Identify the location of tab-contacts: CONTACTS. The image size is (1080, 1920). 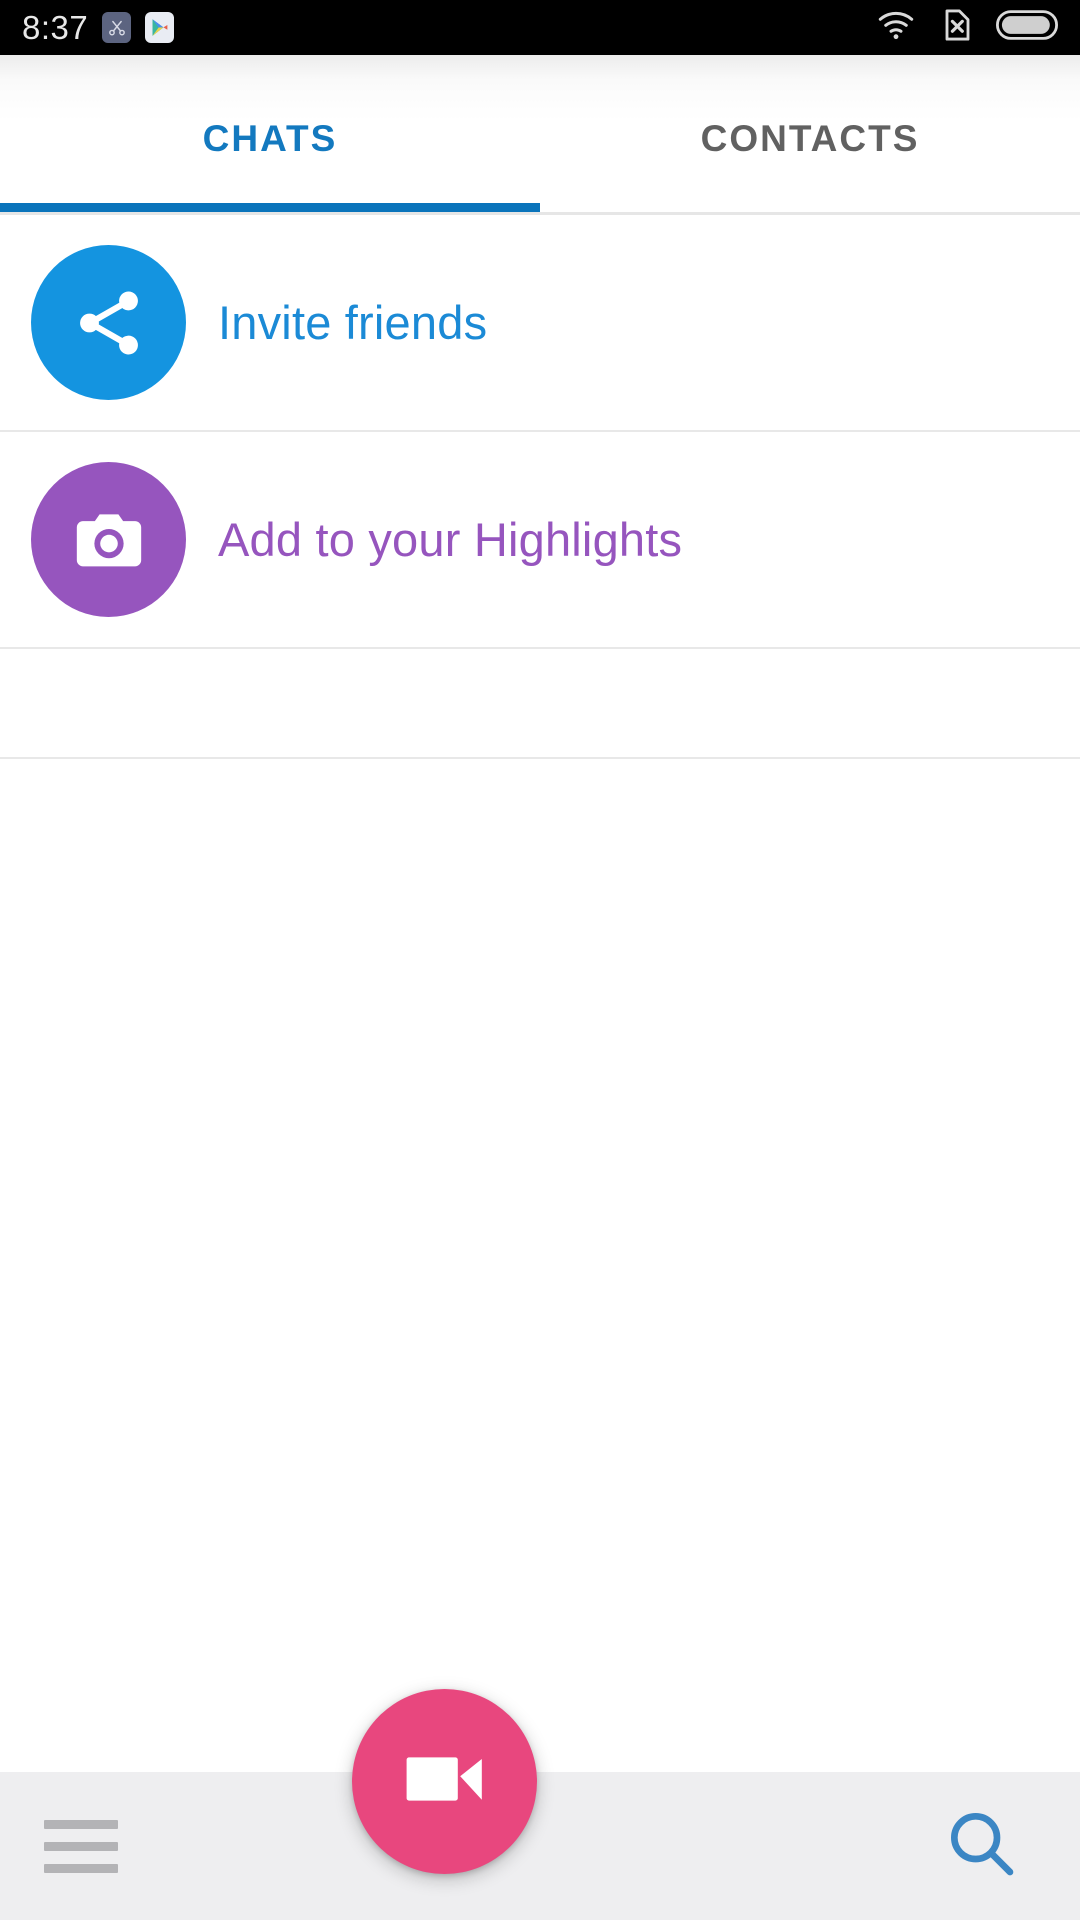
(810, 133).